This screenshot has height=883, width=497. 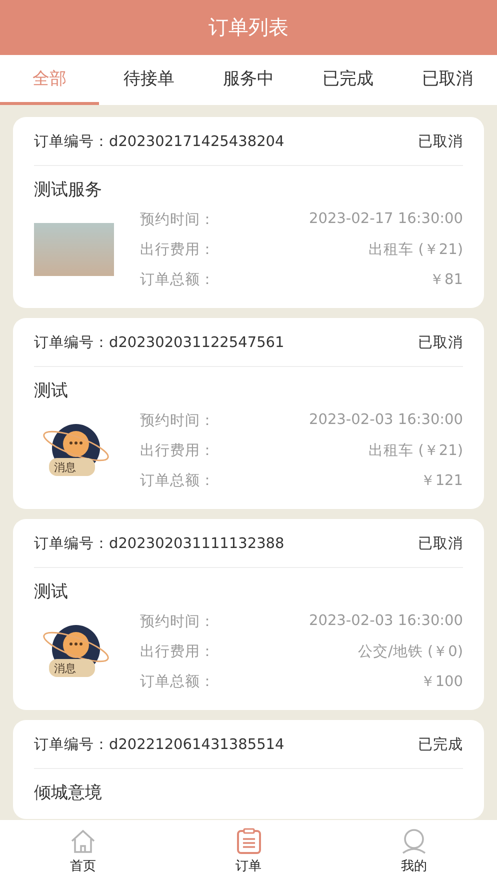 I want to click on detail-value: 公交/地铁 (￥0), so click(x=410, y=651).